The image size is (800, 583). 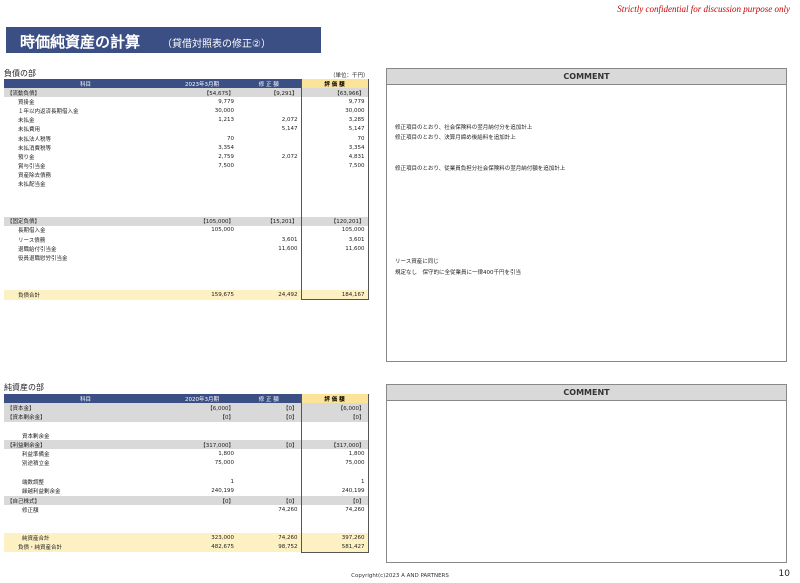 What do you see at coordinates (334, 463) in the screenshot?
I see `valuation-cell: 75,000` at bounding box center [334, 463].